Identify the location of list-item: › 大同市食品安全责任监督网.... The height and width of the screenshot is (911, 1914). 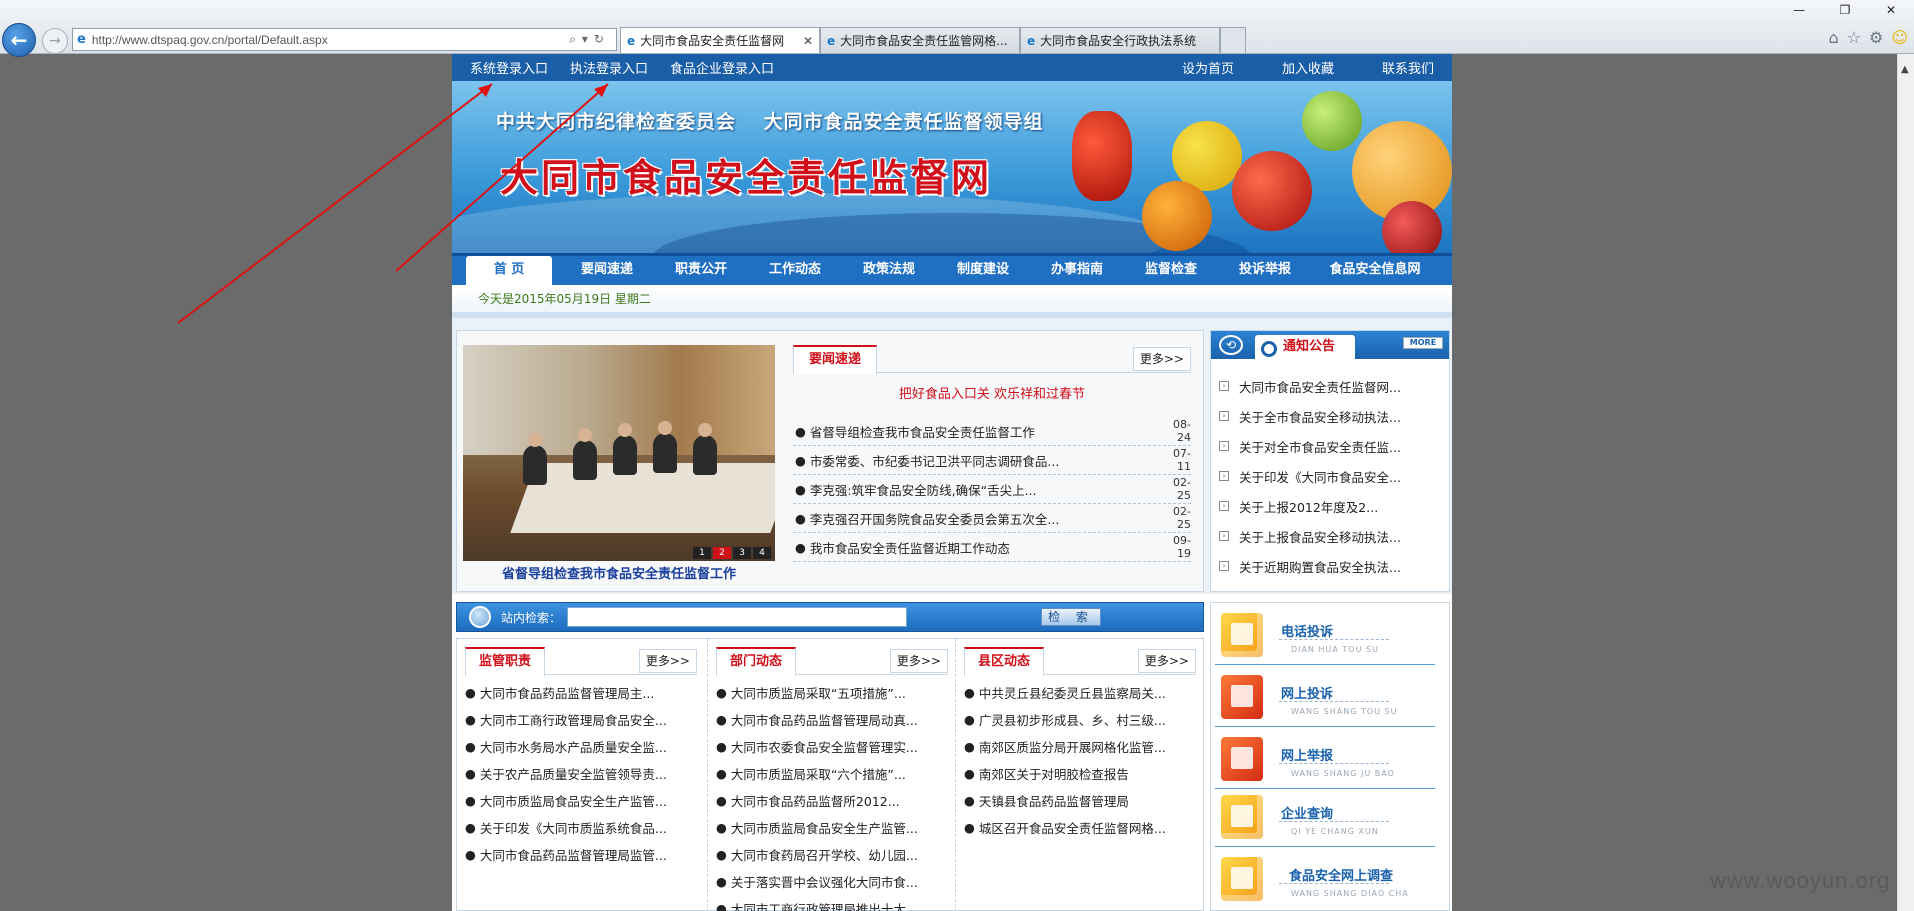
(1334, 386).